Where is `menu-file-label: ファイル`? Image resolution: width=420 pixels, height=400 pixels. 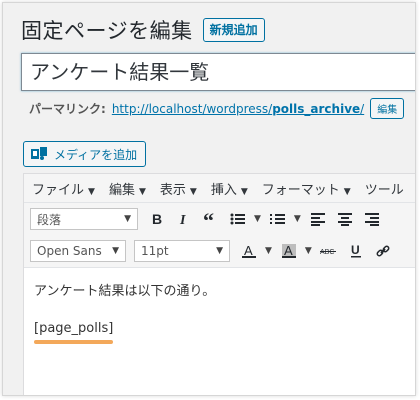 menu-file-label: ファイル is located at coordinates (58, 190).